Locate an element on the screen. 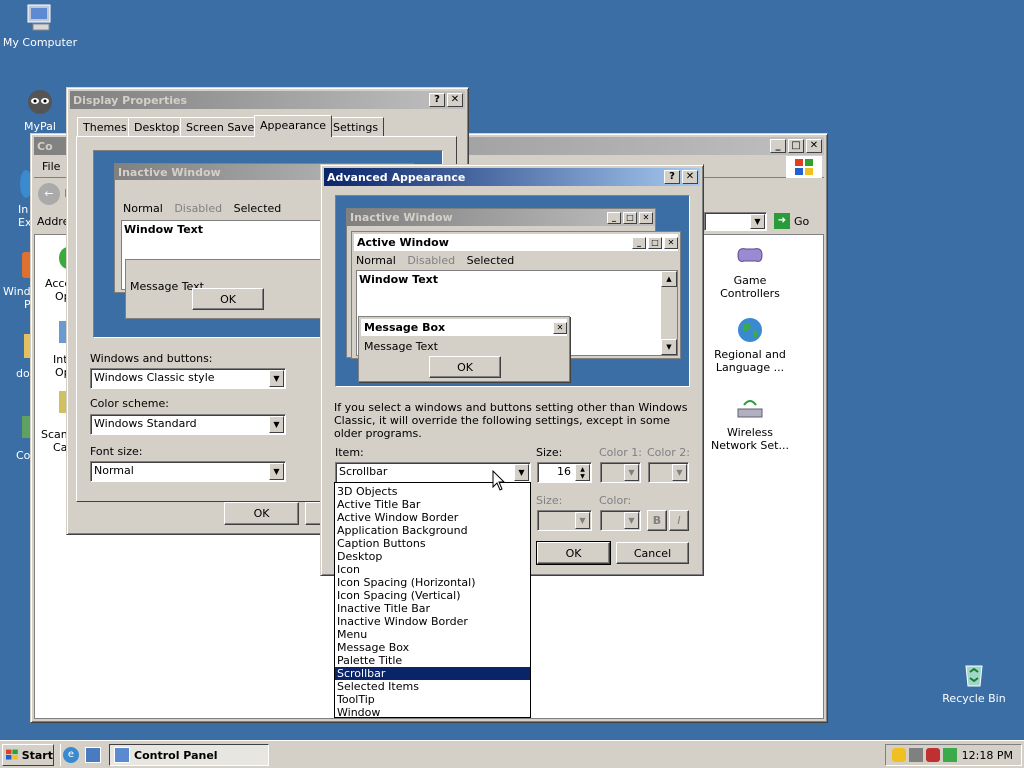 The image size is (1024, 768). tab-appearance: Appearance is located at coordinates (293, 126).